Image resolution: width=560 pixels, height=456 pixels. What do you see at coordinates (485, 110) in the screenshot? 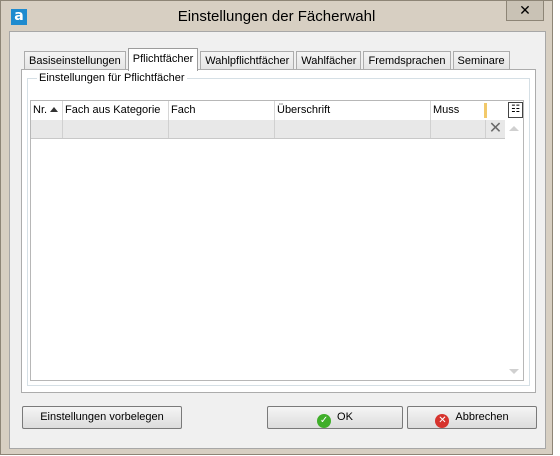
I see `header-resize-marker` at bounding box center [485, 110].